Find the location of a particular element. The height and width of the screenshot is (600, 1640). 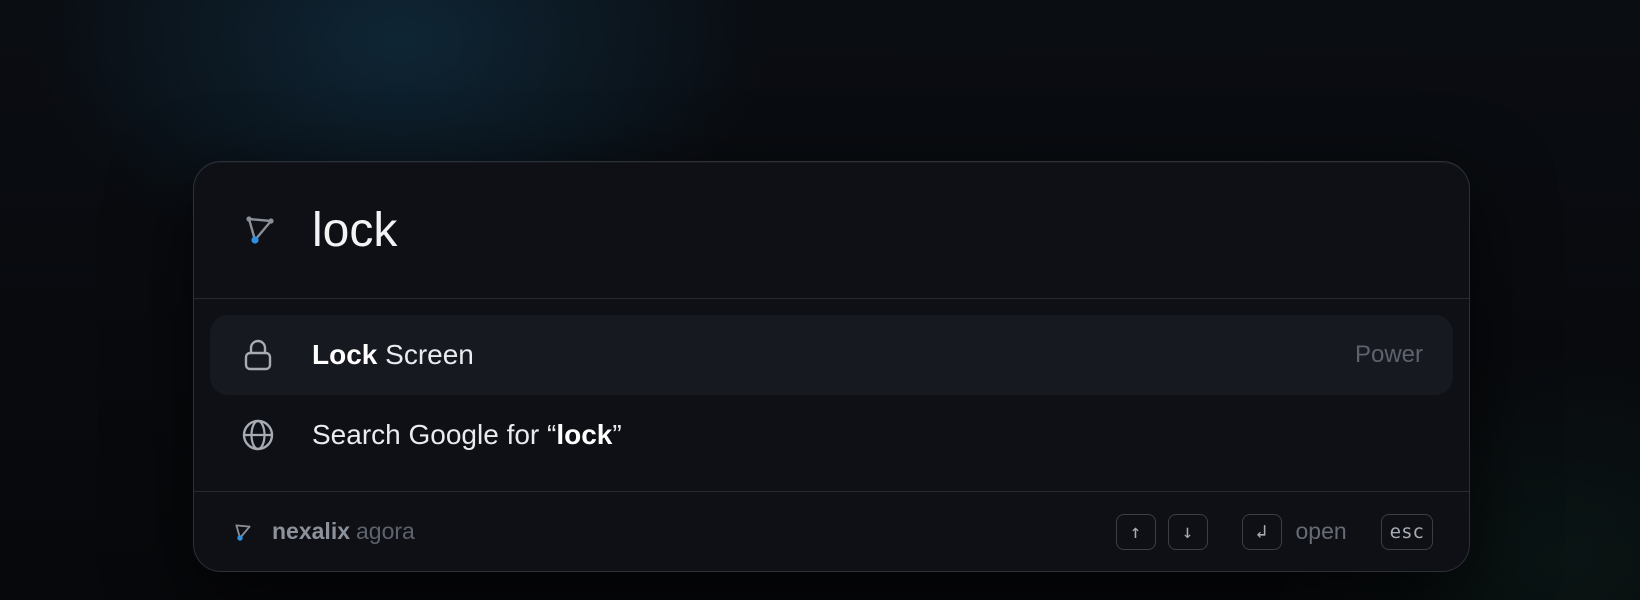

escape-hint: esc is located at coordinates (1406, 531).